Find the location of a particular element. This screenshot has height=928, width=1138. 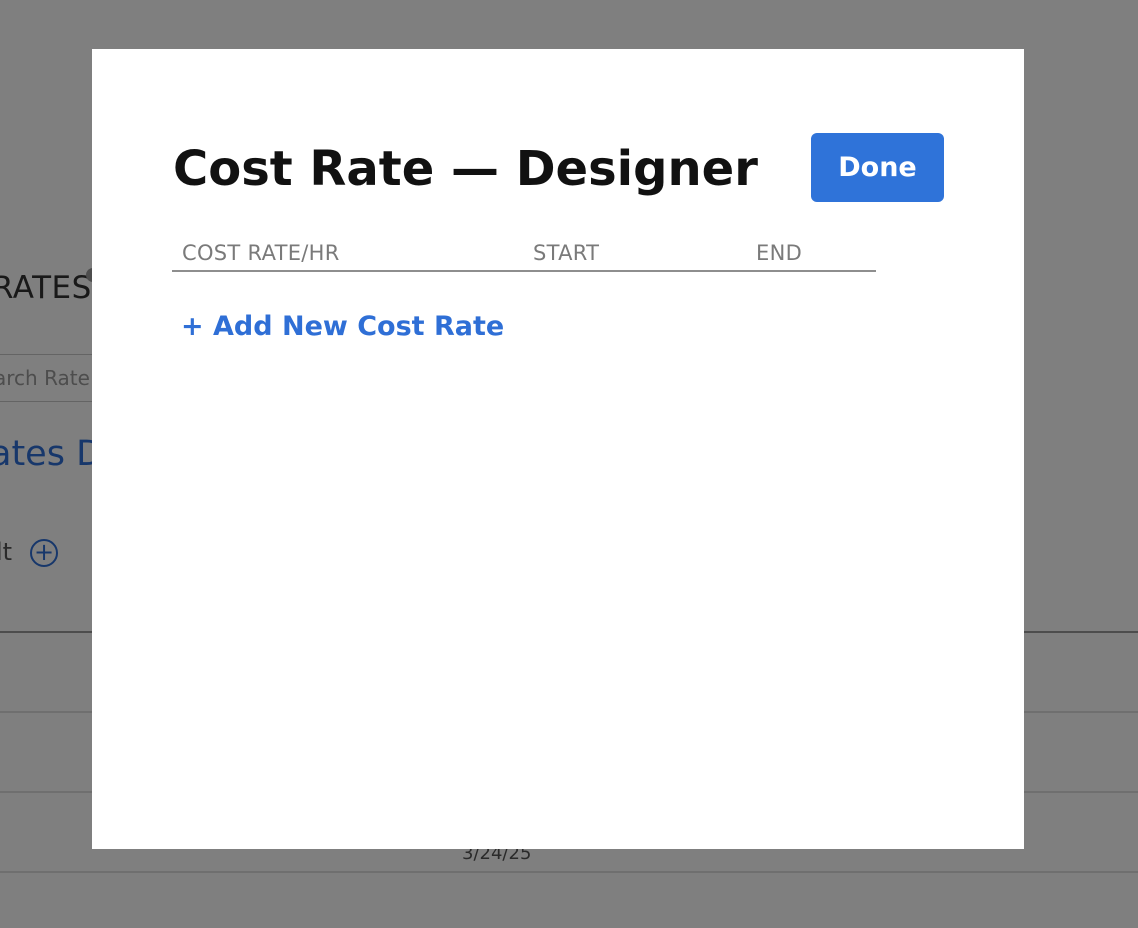

column-header-end: END is located at coordinates (779, 253).